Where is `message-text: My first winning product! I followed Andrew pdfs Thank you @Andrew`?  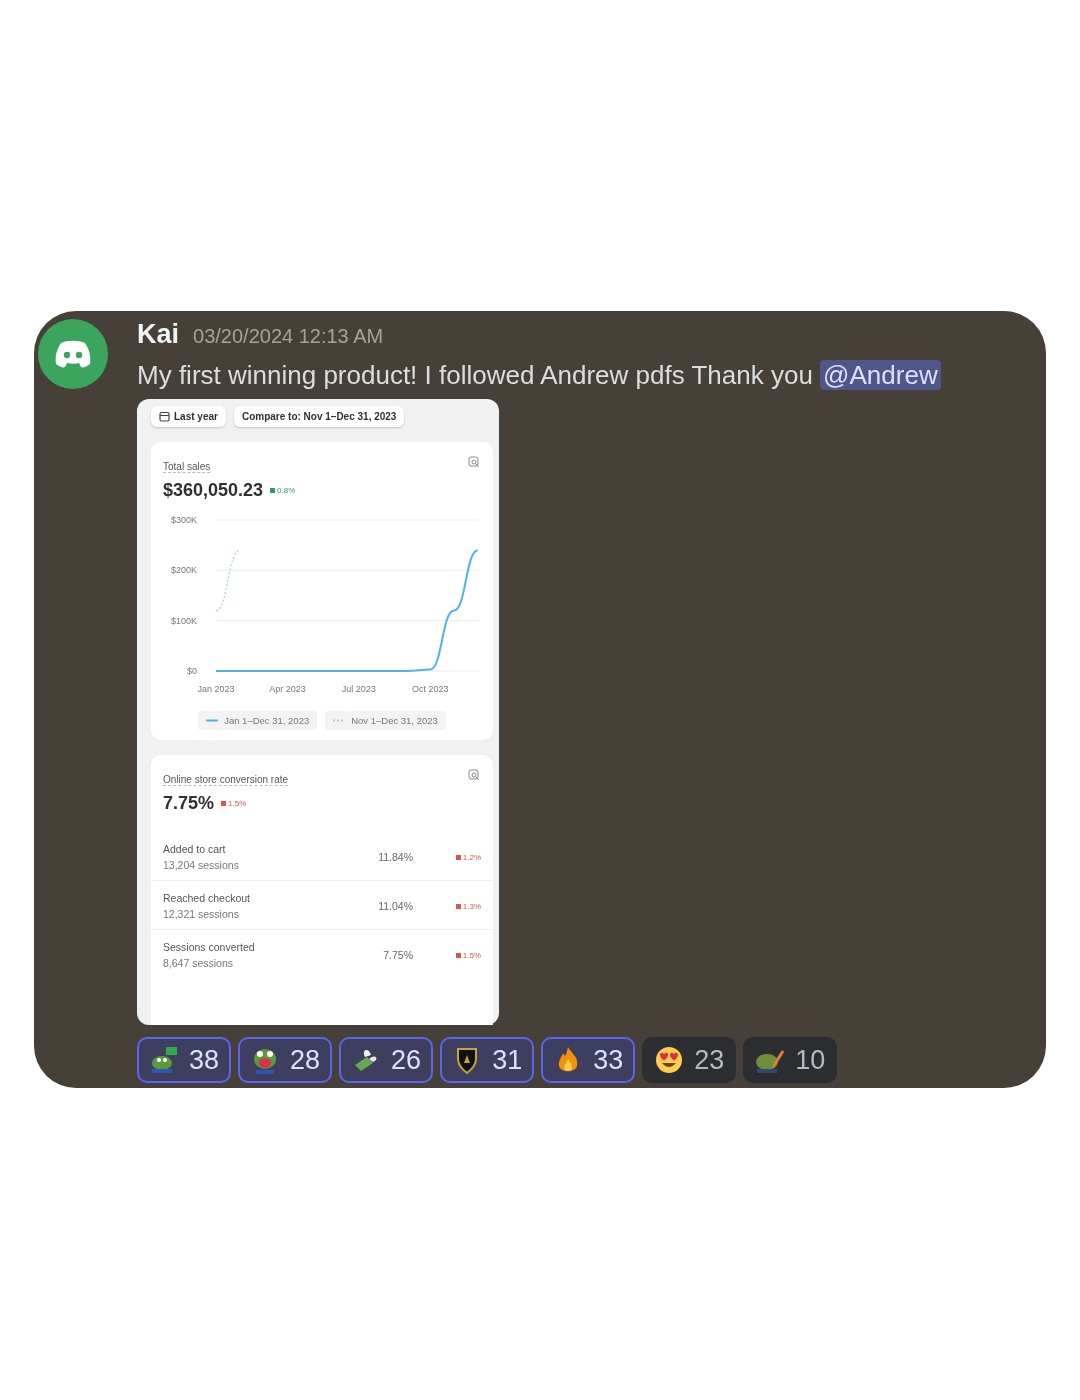 message-text: My first winning product! I followed Andrew pdfs Thank you @Andrew is located at coordinates (581, 375).